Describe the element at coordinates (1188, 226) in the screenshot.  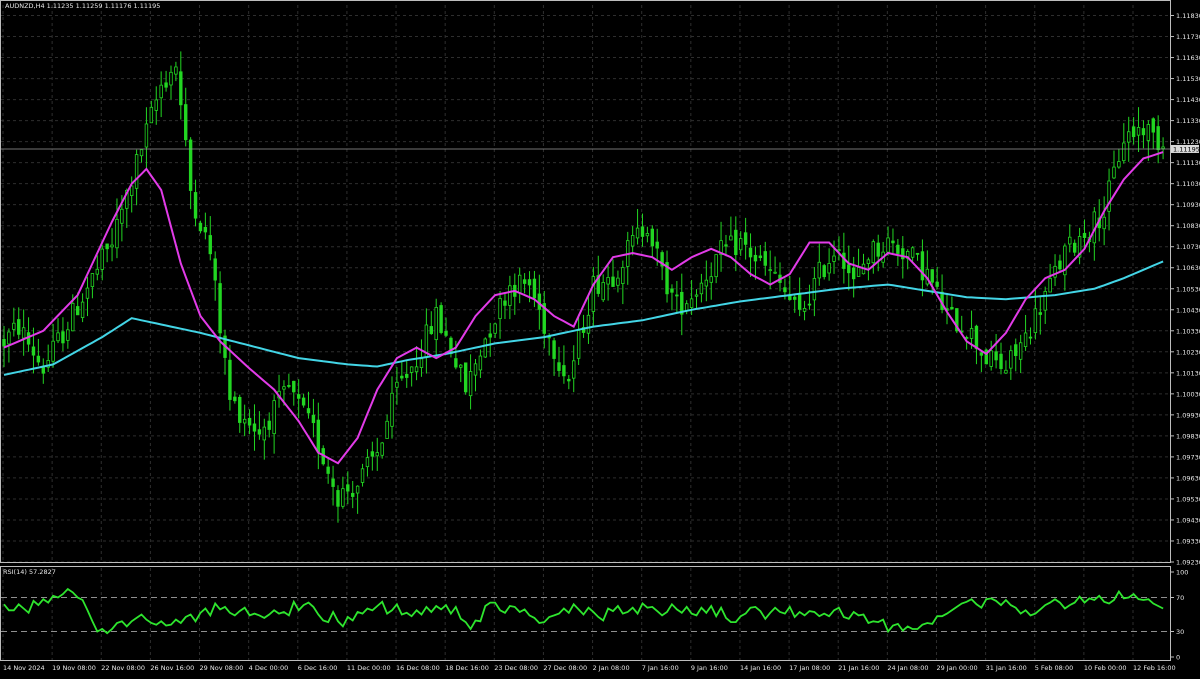
I see `price-tick-label: 1.10830` at that location.